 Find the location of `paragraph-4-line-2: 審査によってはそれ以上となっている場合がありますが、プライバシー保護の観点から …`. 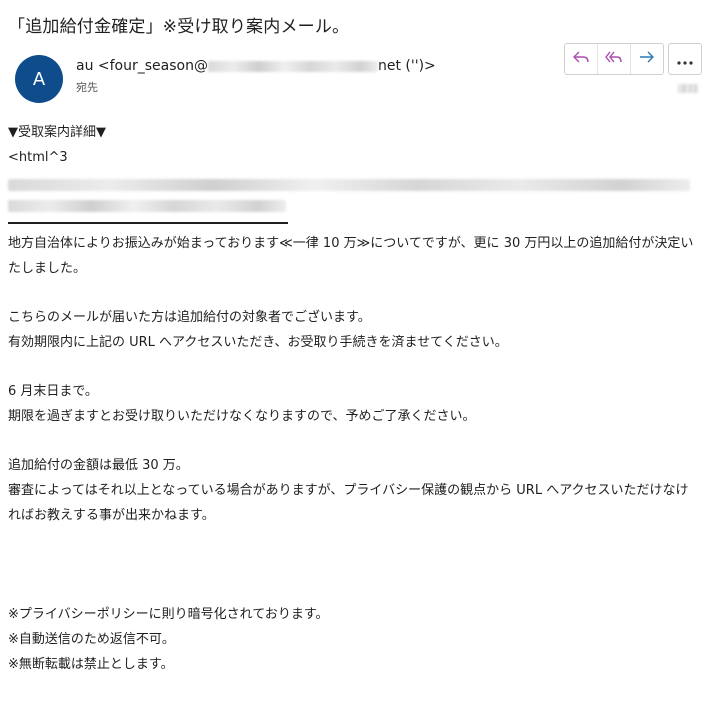

paragraph-4-line-2: 審査によってはそれ以上となっている場合がありますが、プライバシー保護の観点から … is located at coordinates (348, 503).